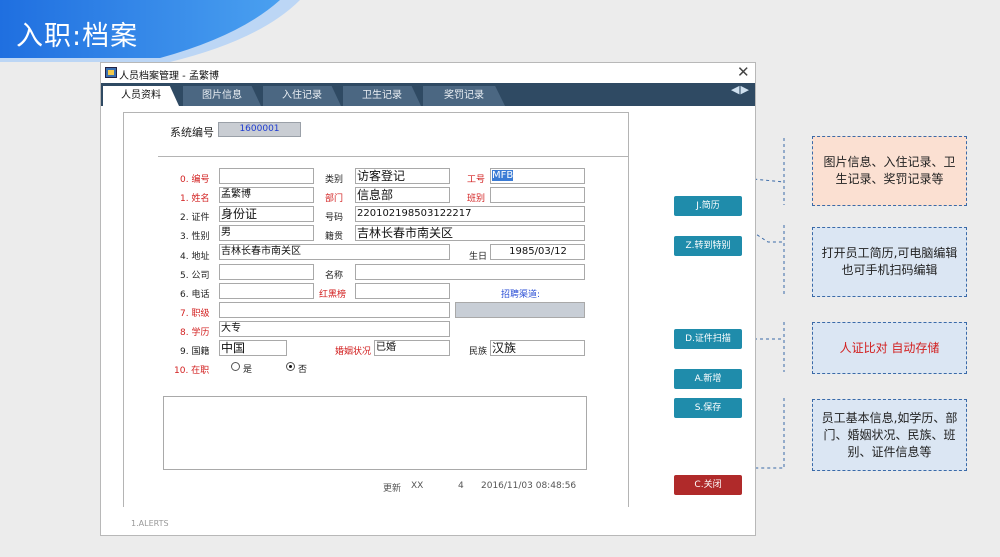 The image size is (1000, 557). What do you see at coordinates (478, 352) in the screenshot?
I see `label-ethnicity: 民族` at bounding box center [478, 352].